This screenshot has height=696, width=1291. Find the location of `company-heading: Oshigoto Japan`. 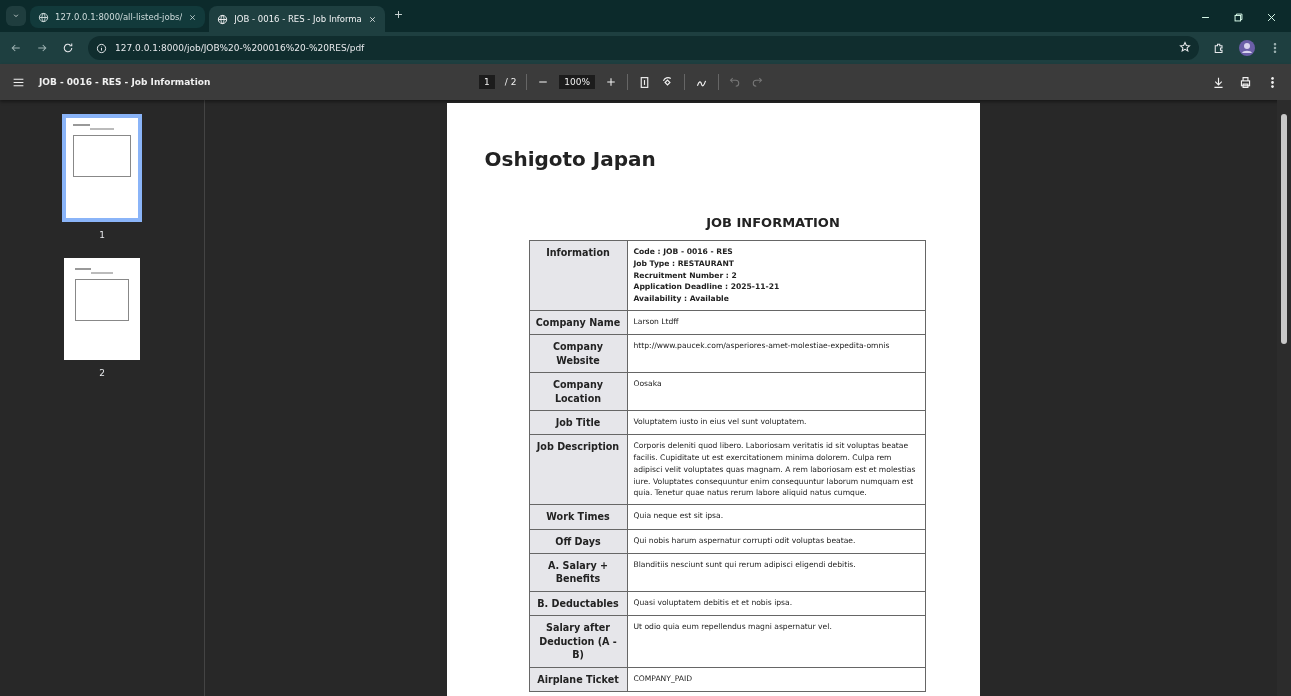

company-heading: Oshigoto Japan is located at coordinates (570, 159).